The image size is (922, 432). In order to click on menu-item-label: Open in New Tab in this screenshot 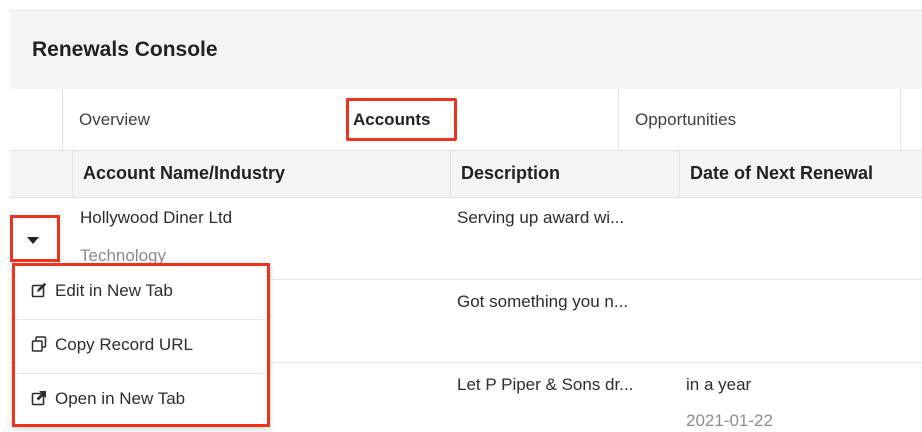, I will do `click(120, 398)`.